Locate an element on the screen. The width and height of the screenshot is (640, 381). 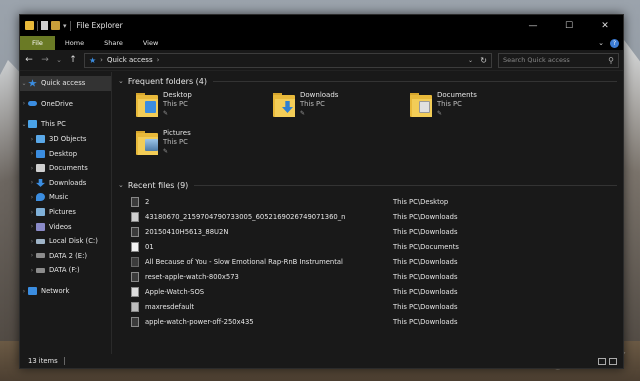
status-bar: 13 items is located at coordinates (321, 361).